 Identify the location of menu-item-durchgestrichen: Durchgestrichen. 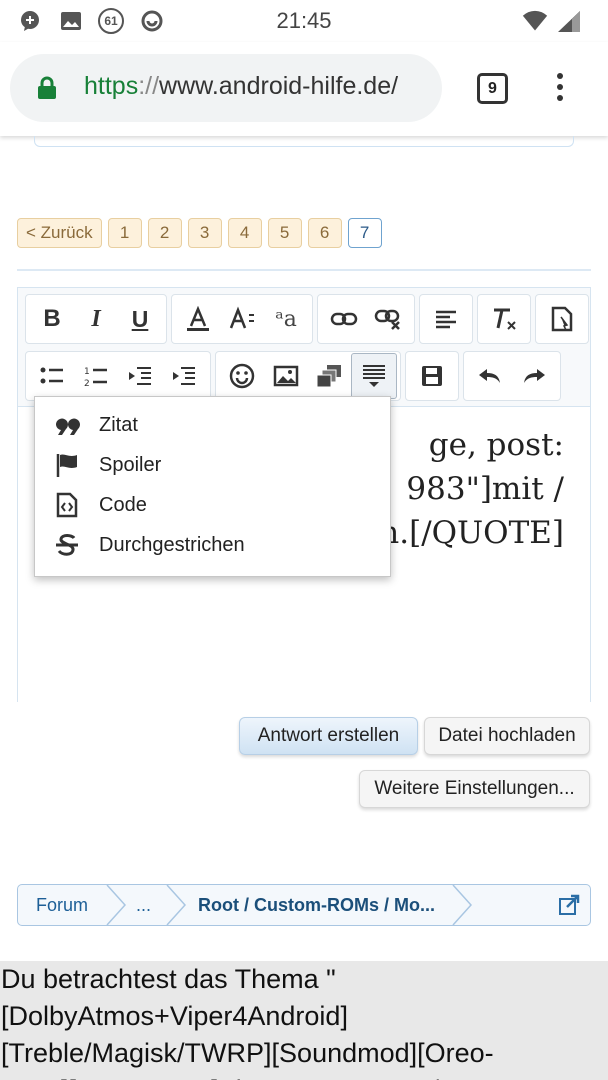
(212, 545).